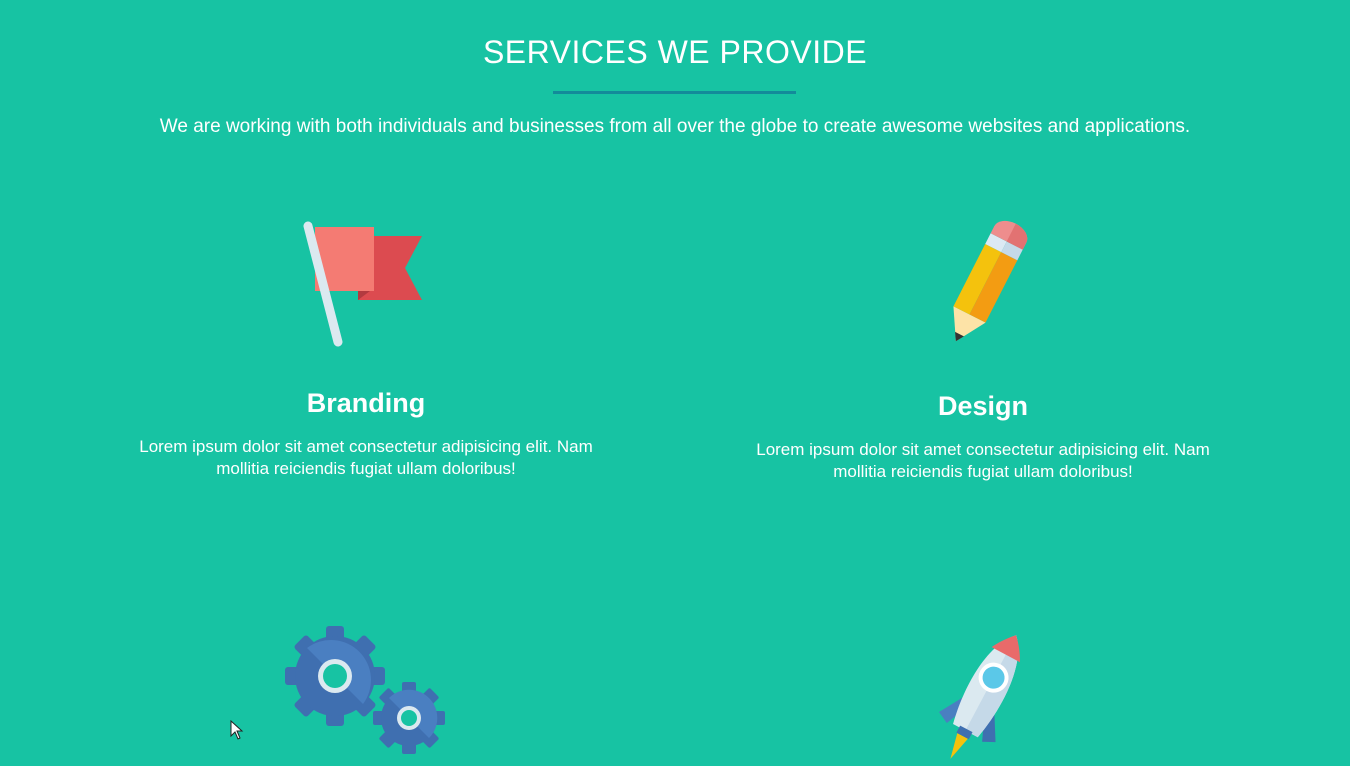 Image resolution: width=1350 pixels, height=766 pixels. What do you see at coordinates (983, 690) in the screenshot?
I see `rocket-icon` at bounding box center [983, 690].